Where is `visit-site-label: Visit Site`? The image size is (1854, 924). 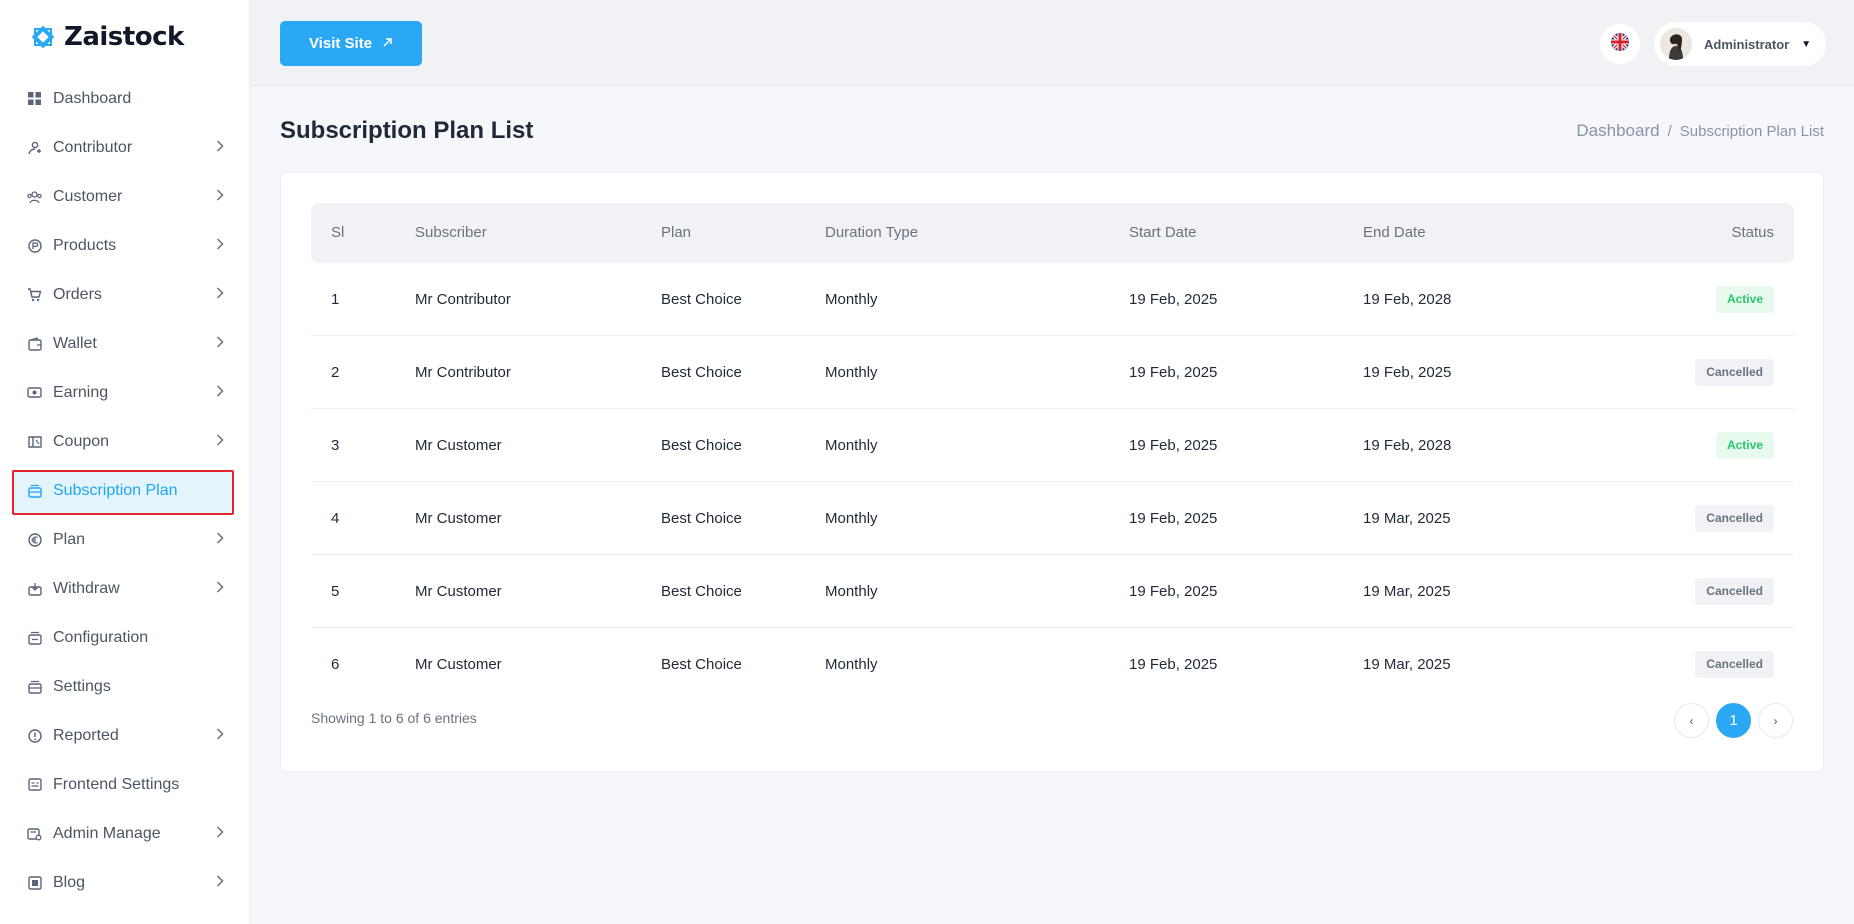
visit-site-label: Visit Site is located at coordinates (340, 43).